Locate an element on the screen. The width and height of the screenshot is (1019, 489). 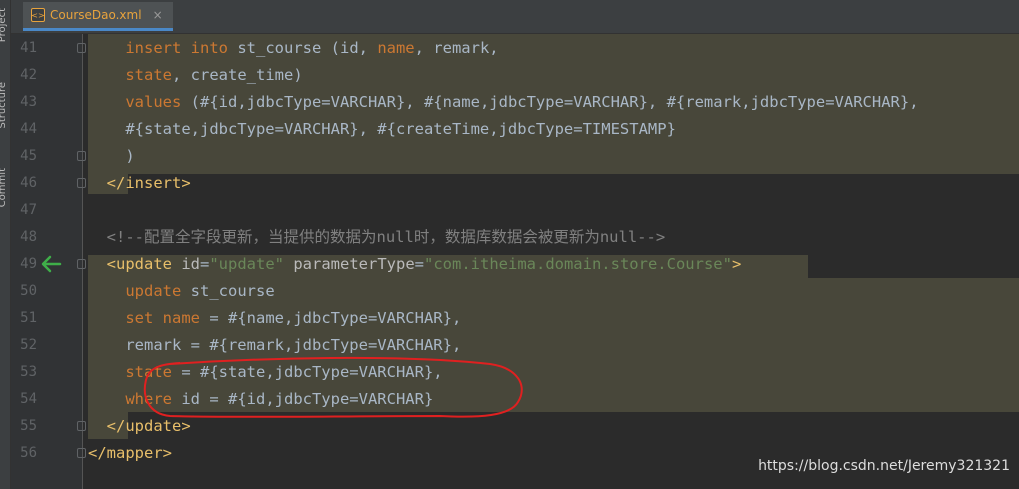
code-token: </mapper> is located at coordinates (130, 453).